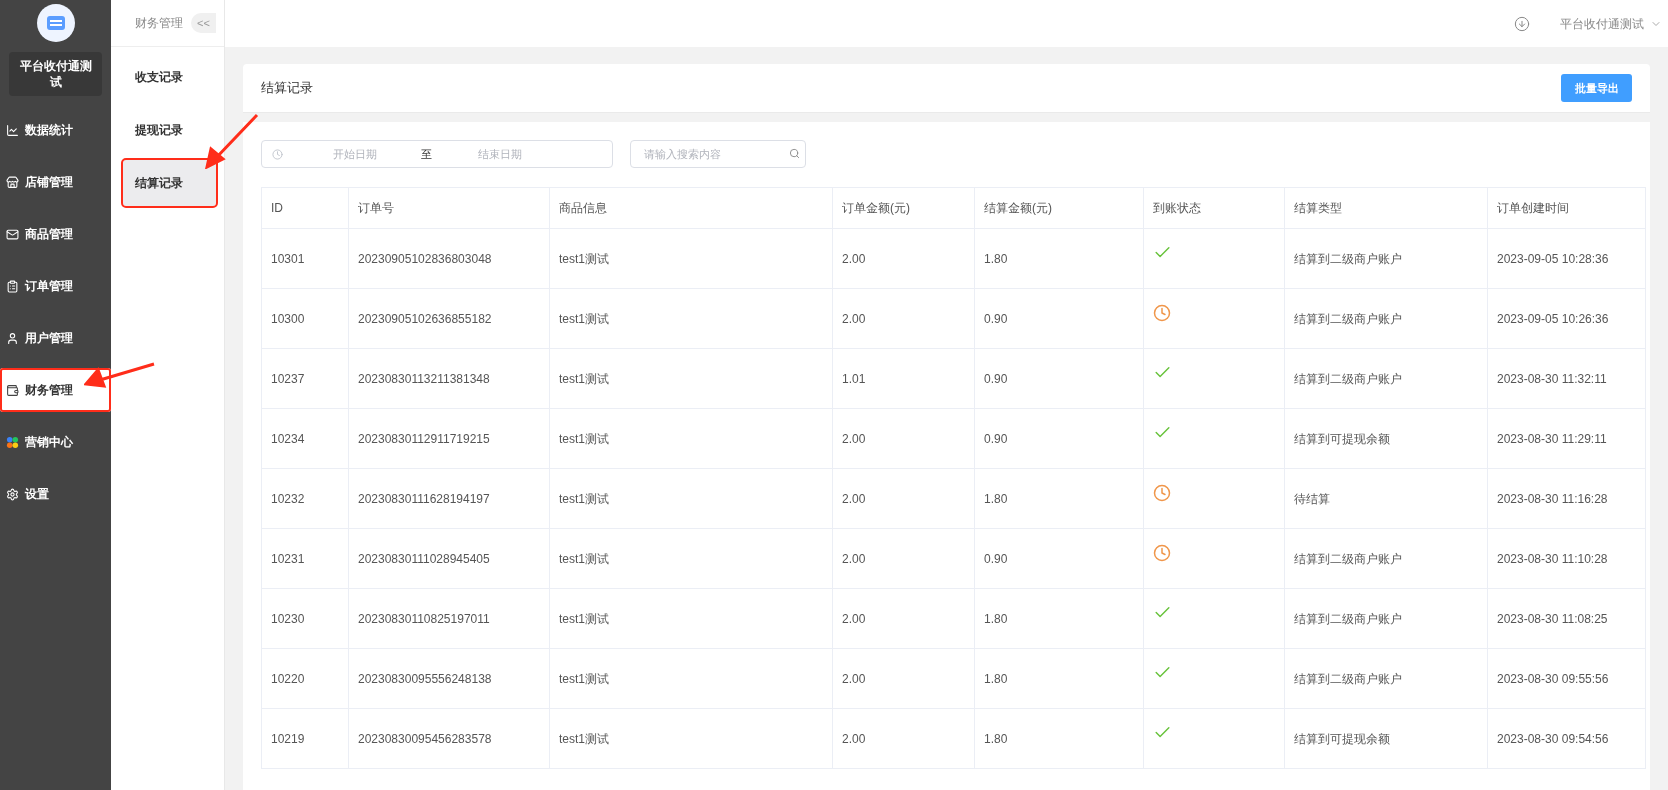 The height and width of the screenshot is (790, 1668). Describe the element at coordinates (1566, 678) in the screenshot. I see `table-cell: 2023-08-30 09:55:56` at that location.